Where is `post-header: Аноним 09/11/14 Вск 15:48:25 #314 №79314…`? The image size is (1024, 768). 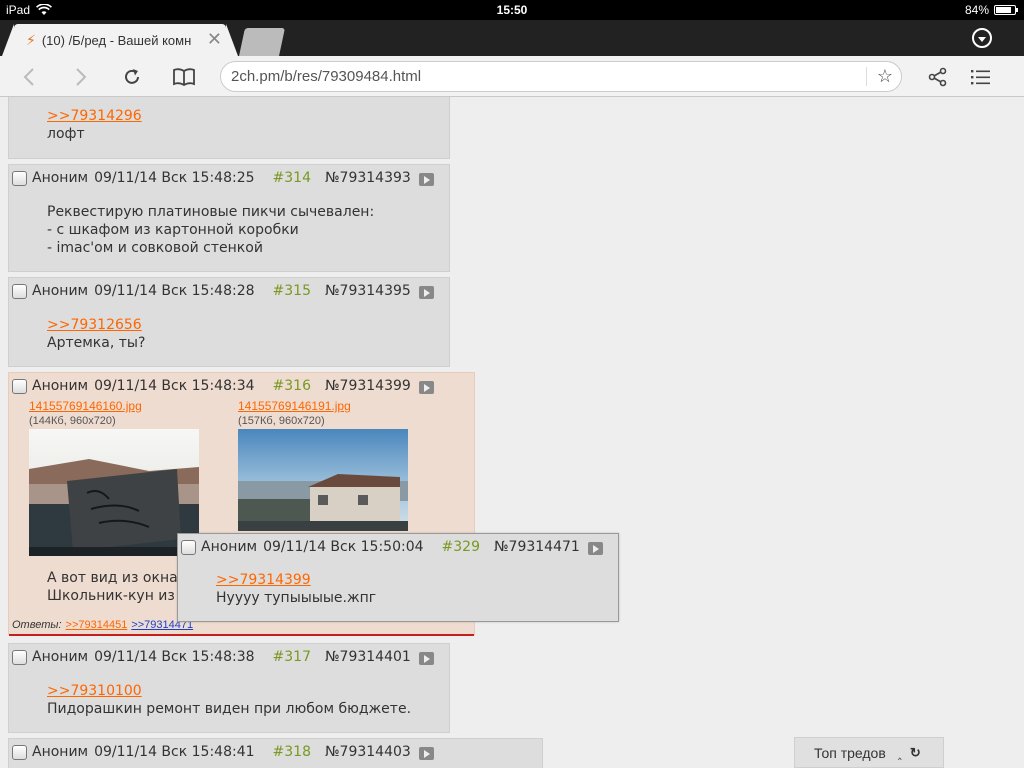 post-header: Аноним 09/11/14 Вск 15:48:25 #314 №79314… is located at coordinates (223, 178).